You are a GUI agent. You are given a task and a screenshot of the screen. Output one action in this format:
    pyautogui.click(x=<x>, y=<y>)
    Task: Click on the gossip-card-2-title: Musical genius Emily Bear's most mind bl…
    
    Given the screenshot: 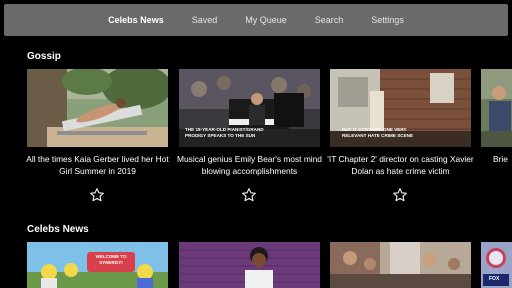 What is the action you would take?
    pyautogui.click(x=249, y=165)
    